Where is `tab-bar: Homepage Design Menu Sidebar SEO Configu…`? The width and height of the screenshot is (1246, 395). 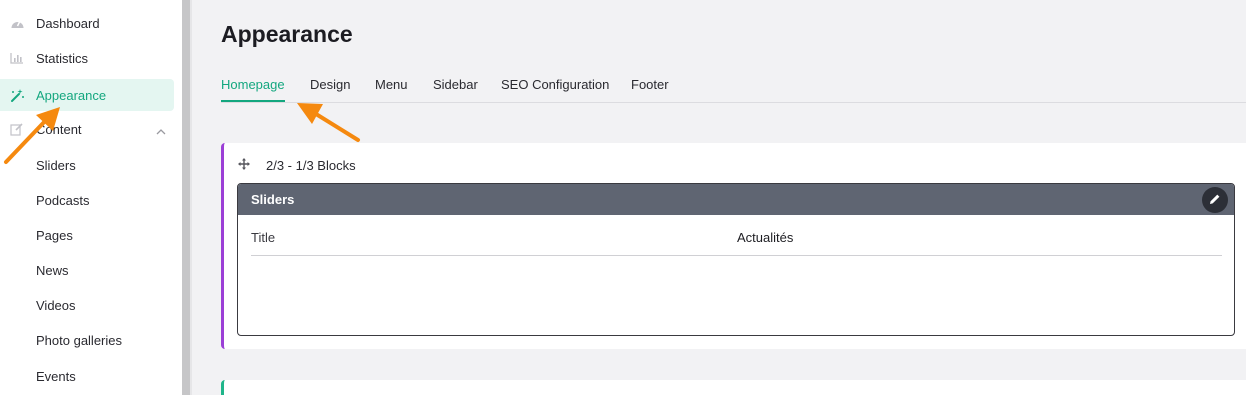
tab-bar: Homepage Design Menu Sidebar SEO Configu… is located at coordinates (733, 86).